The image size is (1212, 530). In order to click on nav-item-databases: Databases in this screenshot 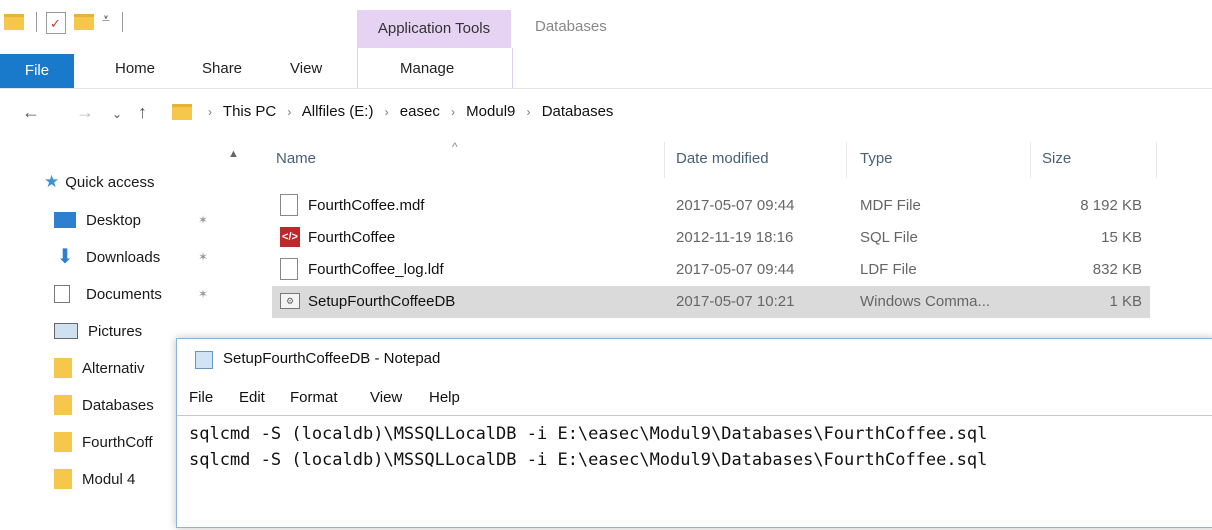, I will do `click(104, 405)`.